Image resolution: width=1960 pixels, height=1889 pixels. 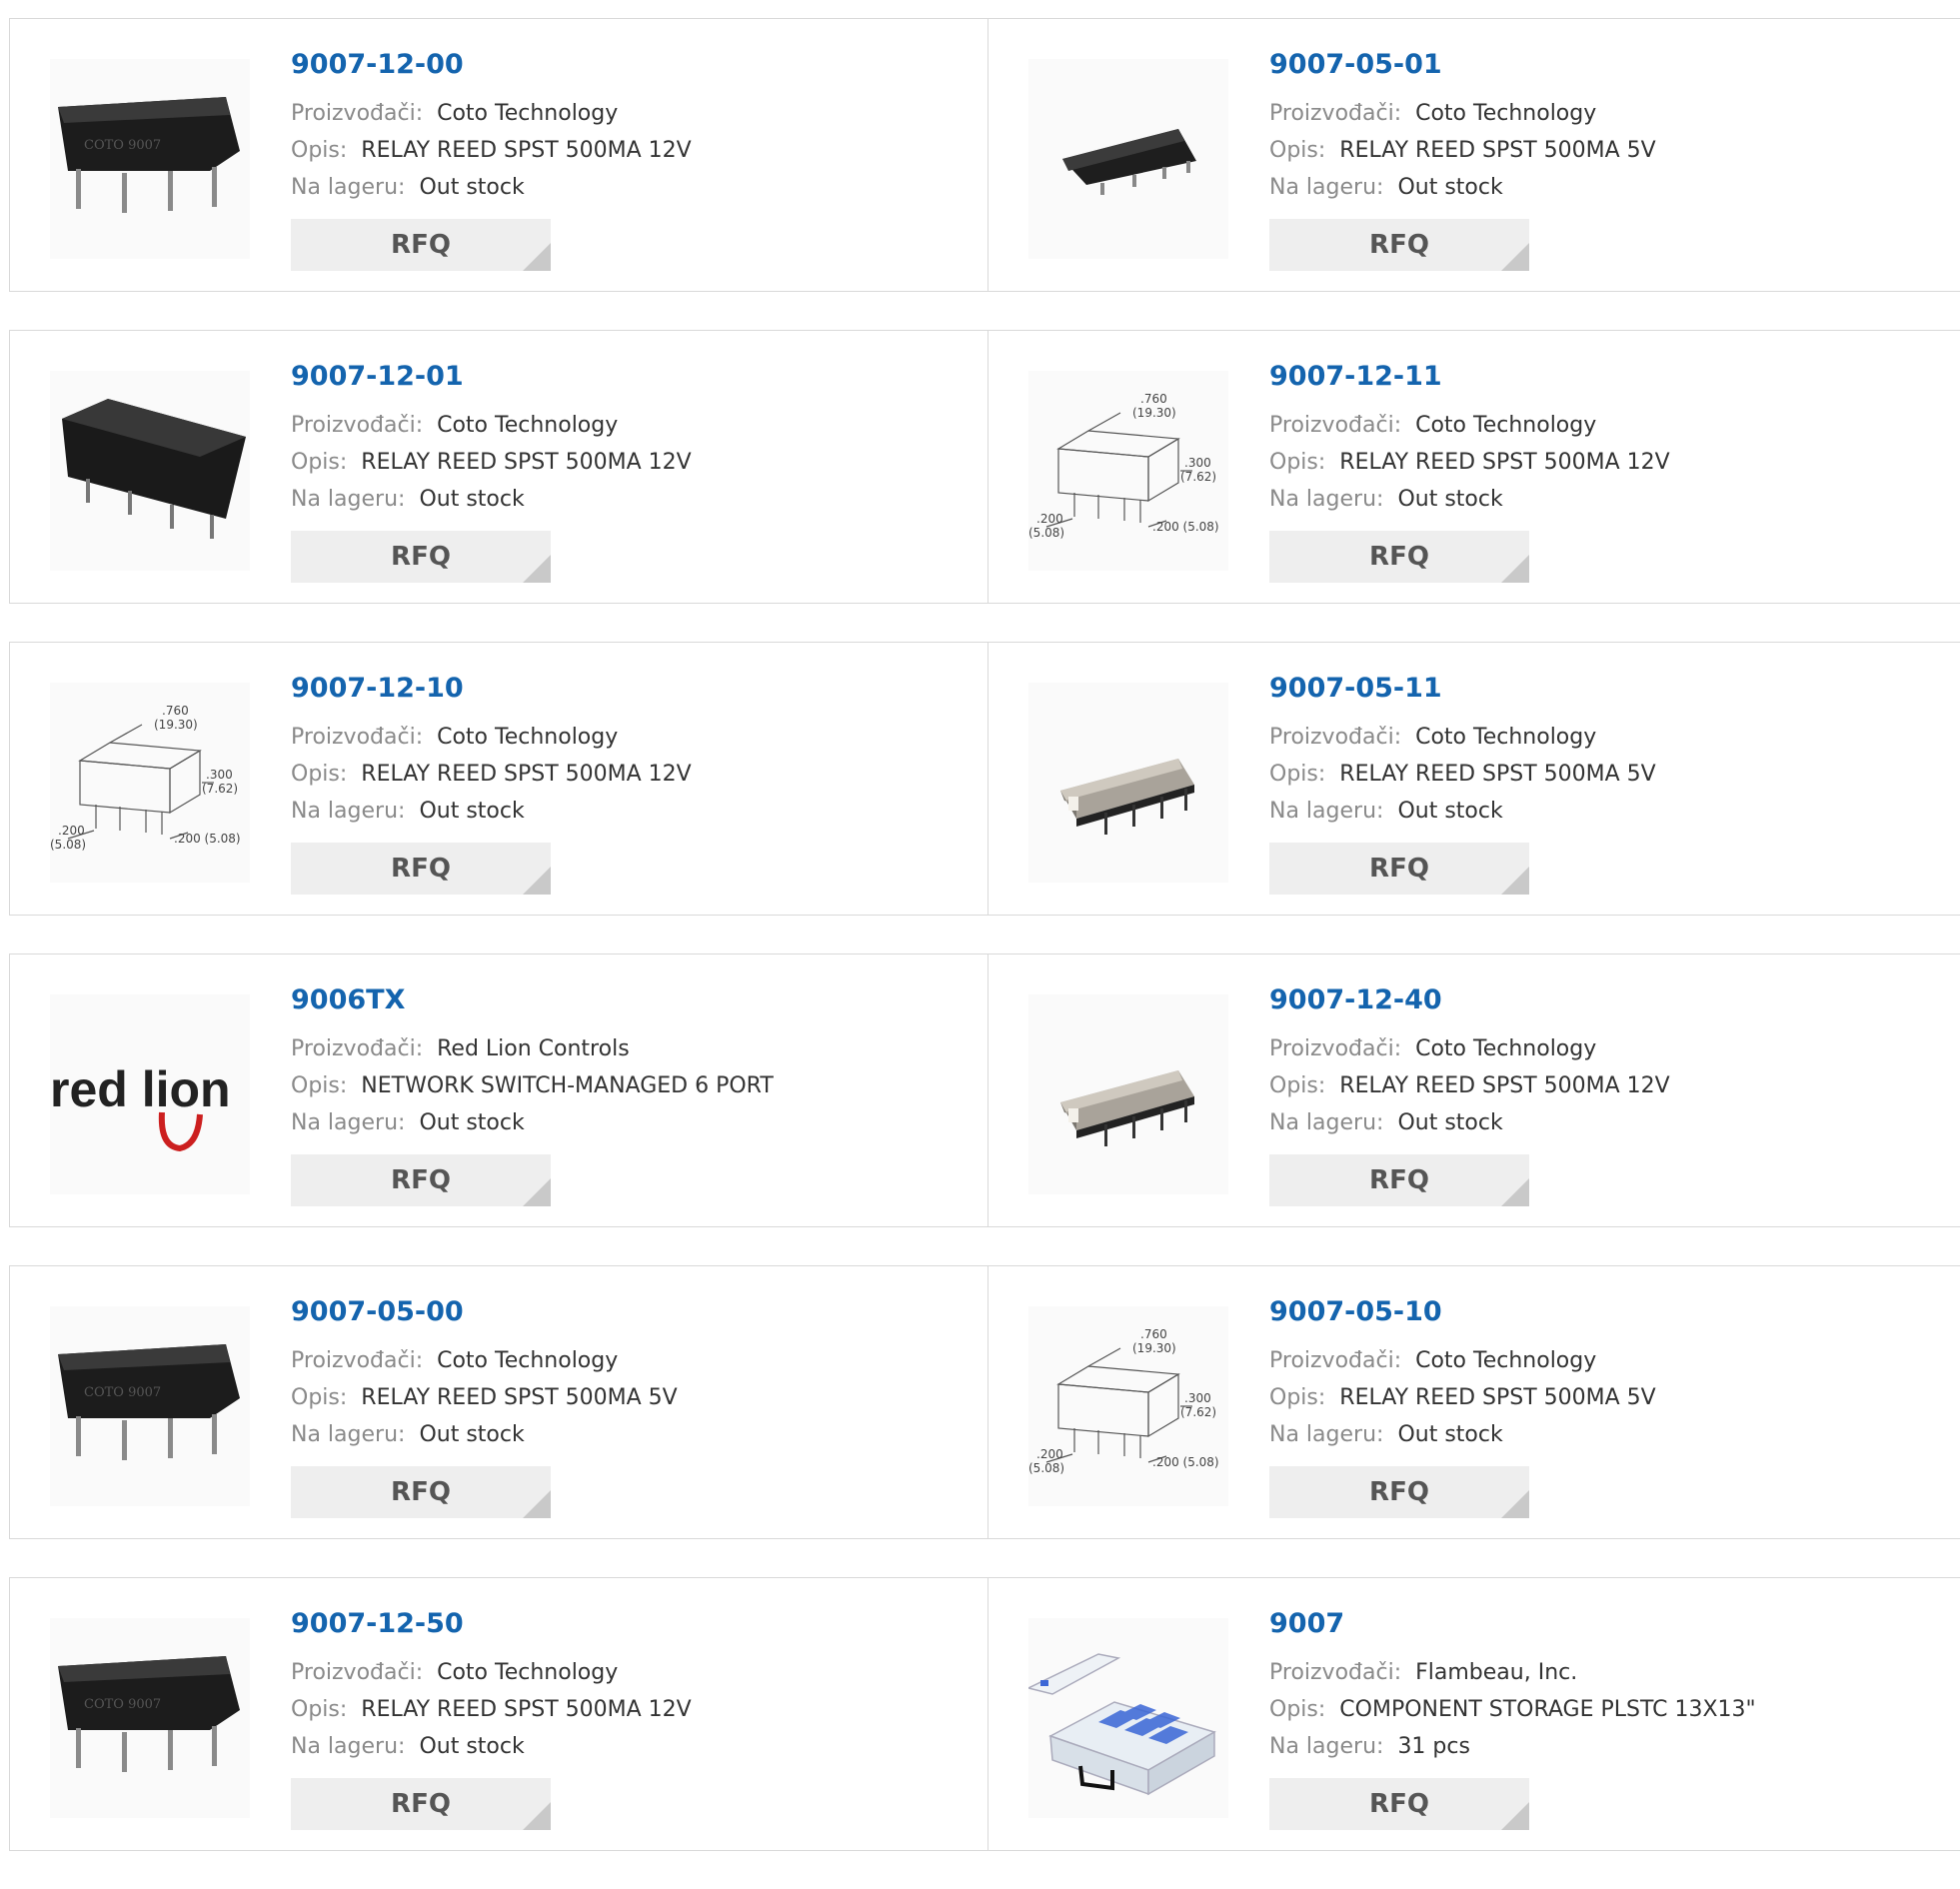 What do you see at coordinates (492, 1624) in the screenshot?
I see `part-number-link: 9007-12-50` at bounding box center [492, 1624].